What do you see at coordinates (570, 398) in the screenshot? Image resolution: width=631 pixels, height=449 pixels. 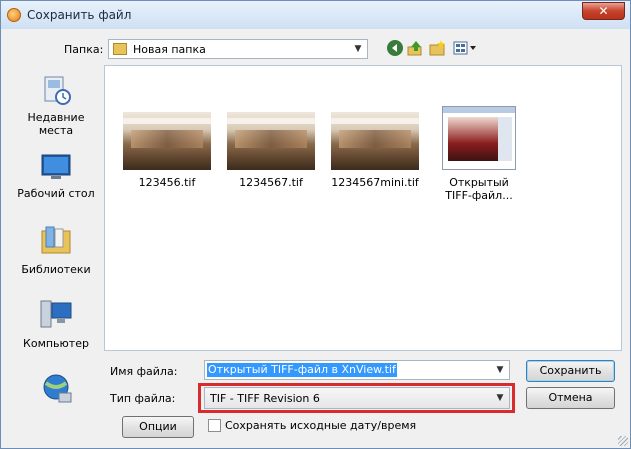 I see `cancel-button: Отмена` at bounding box center [570, 398].